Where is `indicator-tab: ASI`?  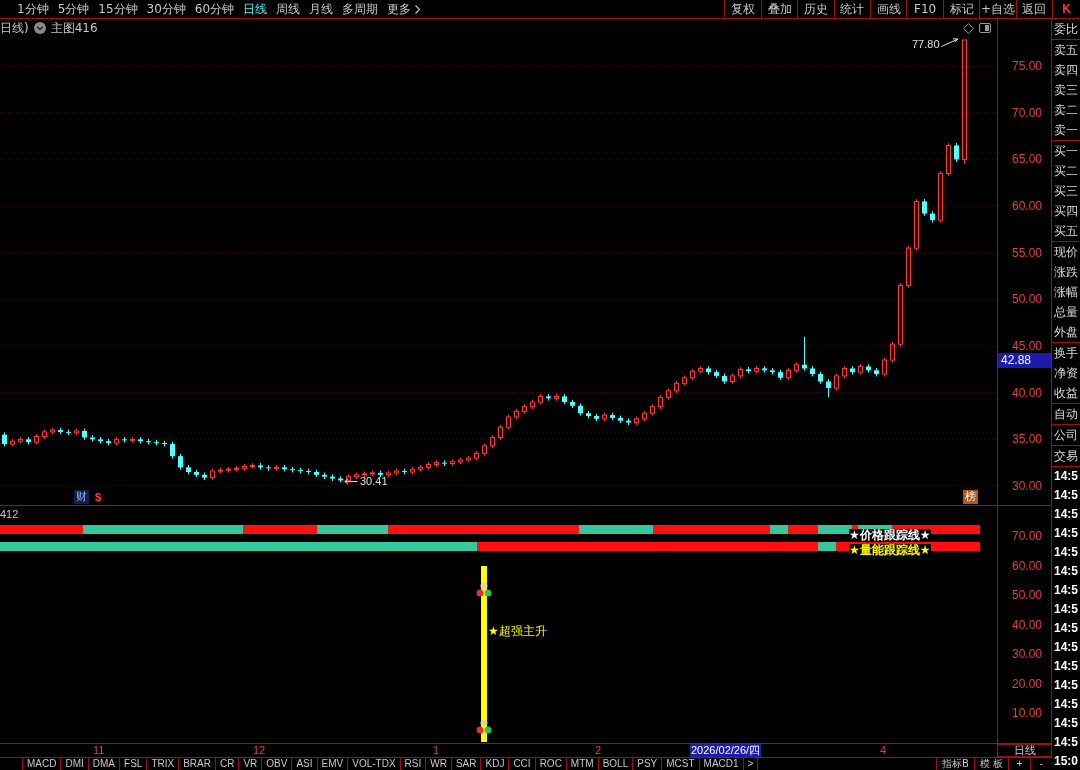
indicator-tab: ASI is located at coordinates (305, 764).